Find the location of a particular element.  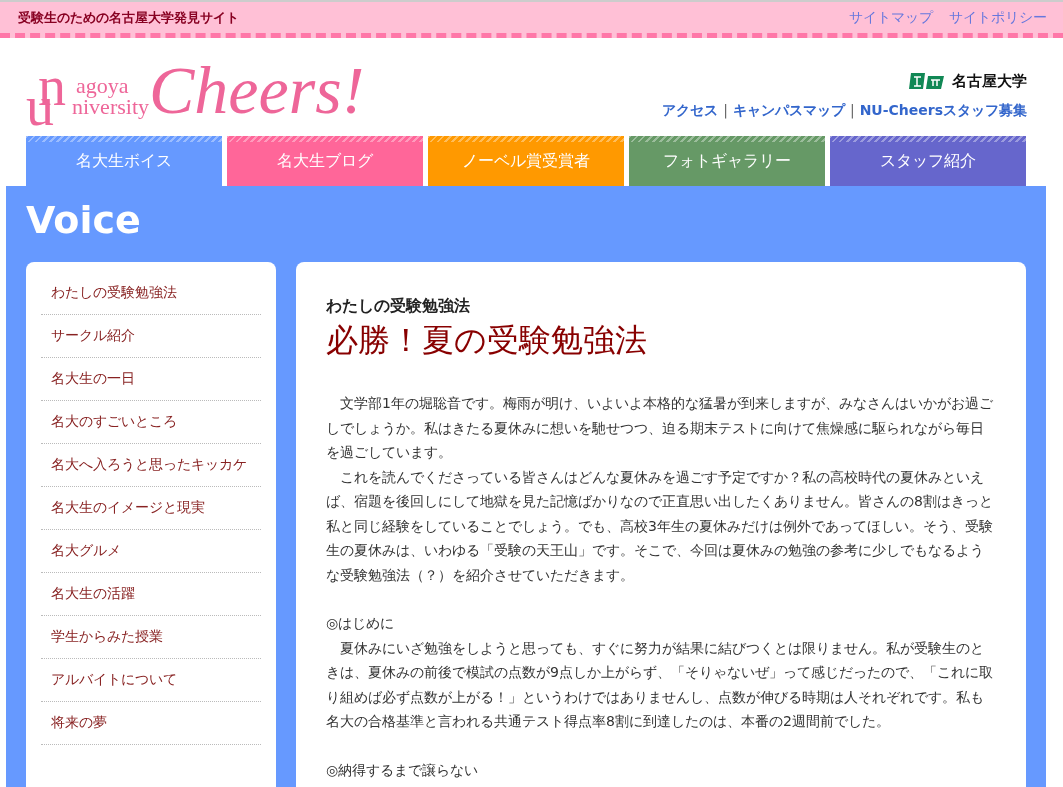

logo-text: agoya is located at coordinates (102, 87).